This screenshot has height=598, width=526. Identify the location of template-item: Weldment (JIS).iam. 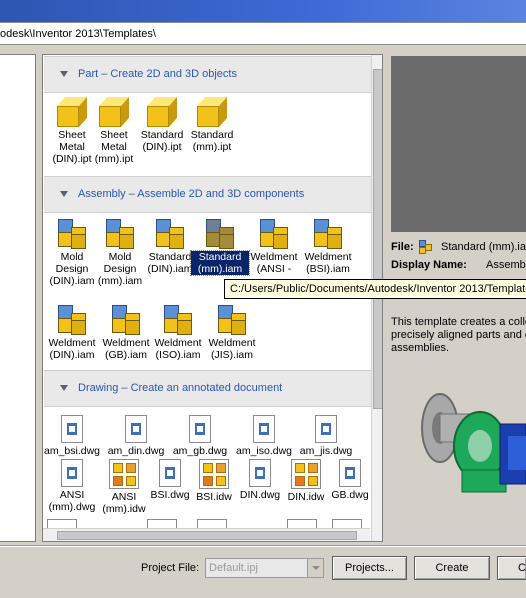
(232, 338).